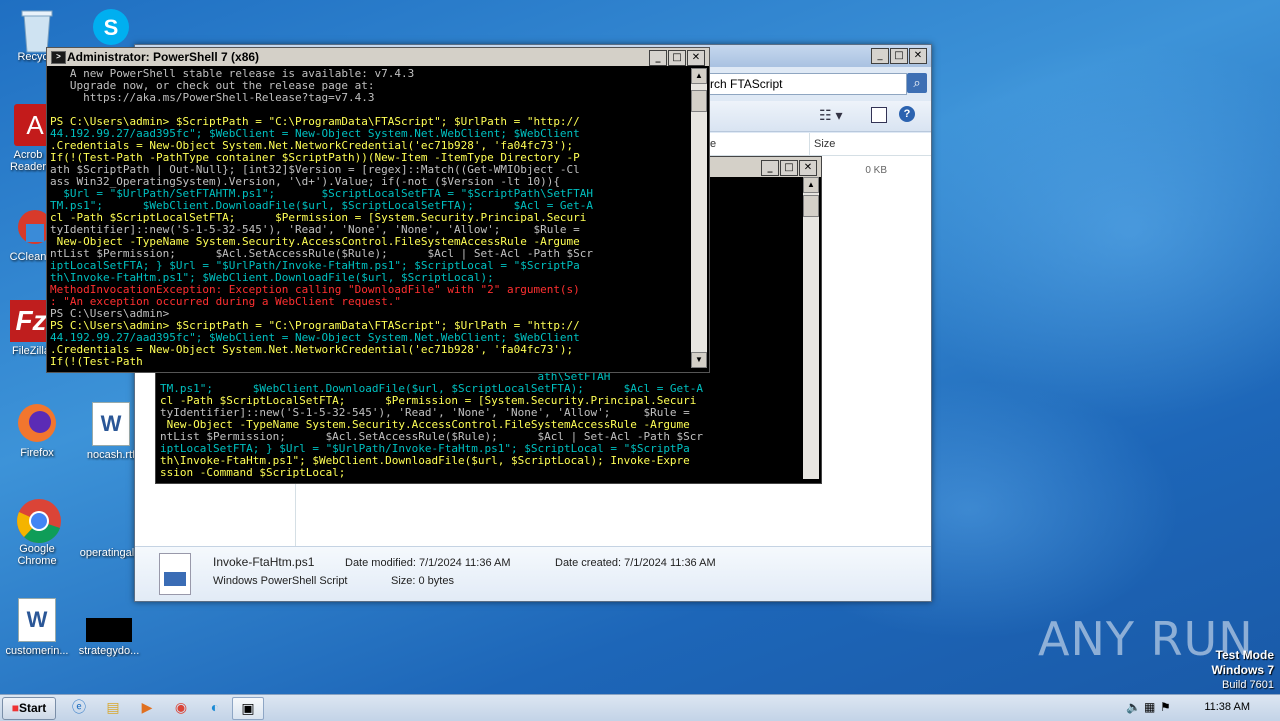 The width and height of the screenshot is (1280, 721). What do you see at coordinates (1133, 707) in the screenshot?
I see `volume-icon: 🔈` at bounding box center [1133, 707].